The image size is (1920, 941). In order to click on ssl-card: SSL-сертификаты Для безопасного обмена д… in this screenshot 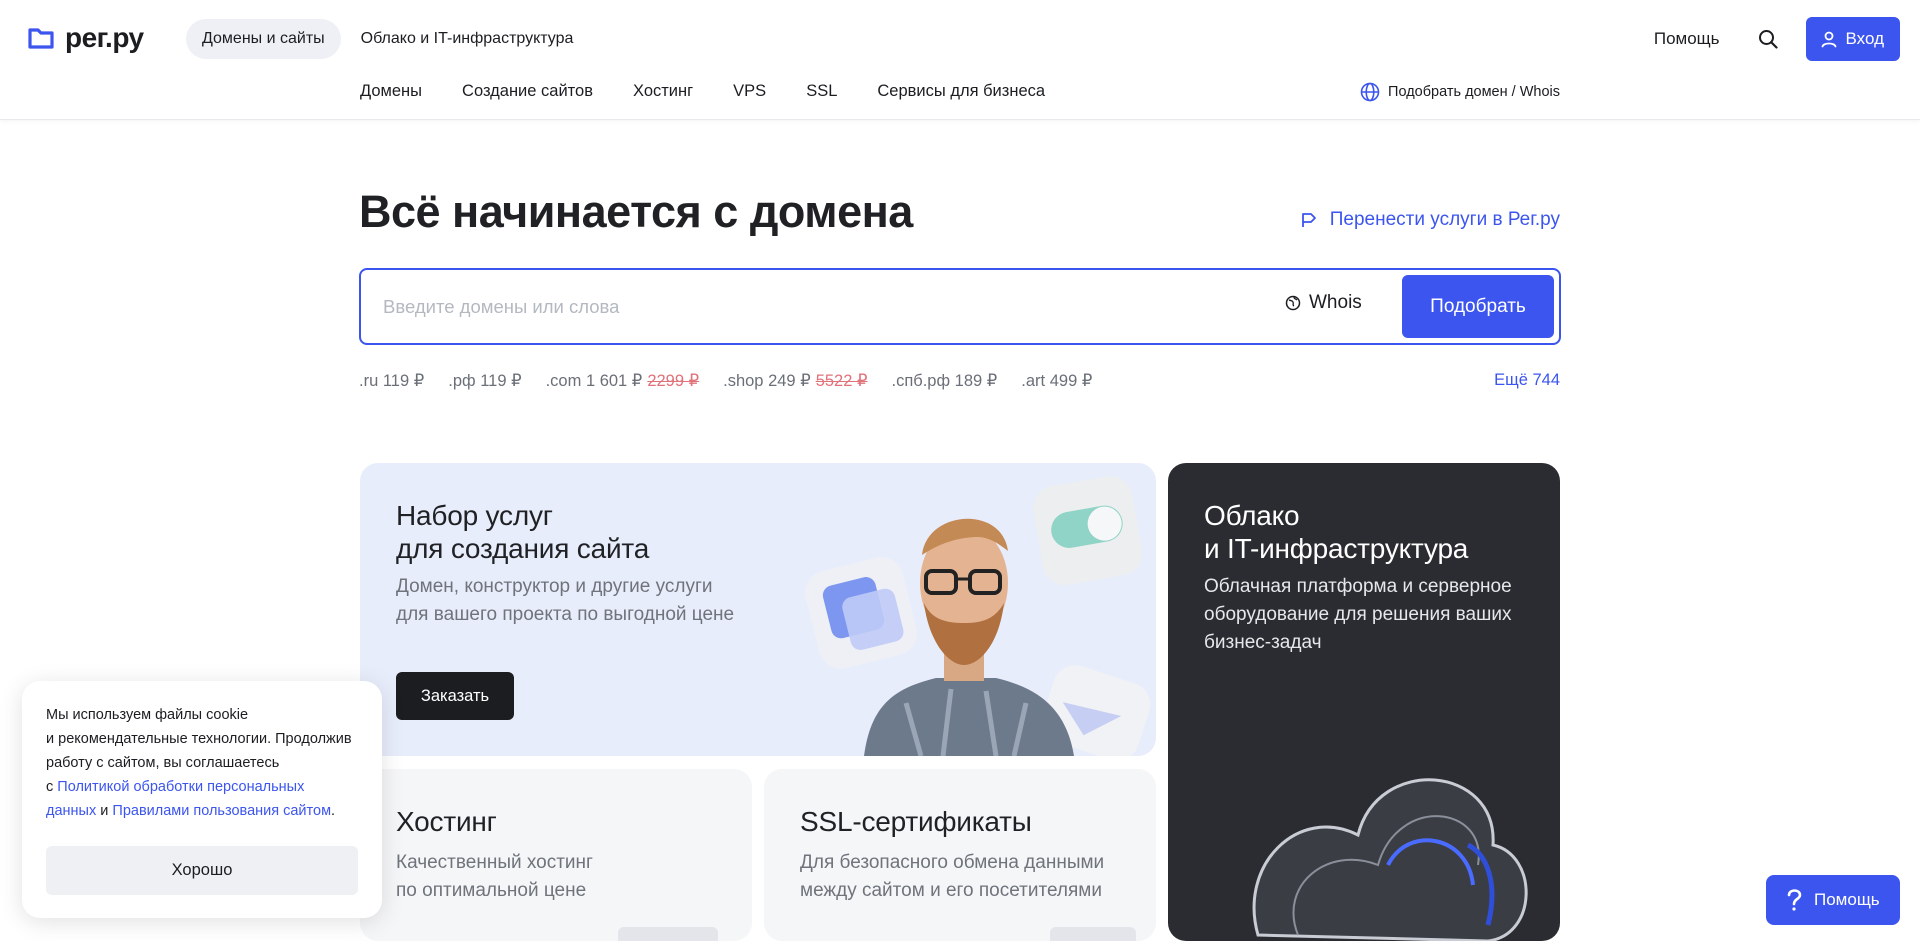, I will do `click(960, 855)`.